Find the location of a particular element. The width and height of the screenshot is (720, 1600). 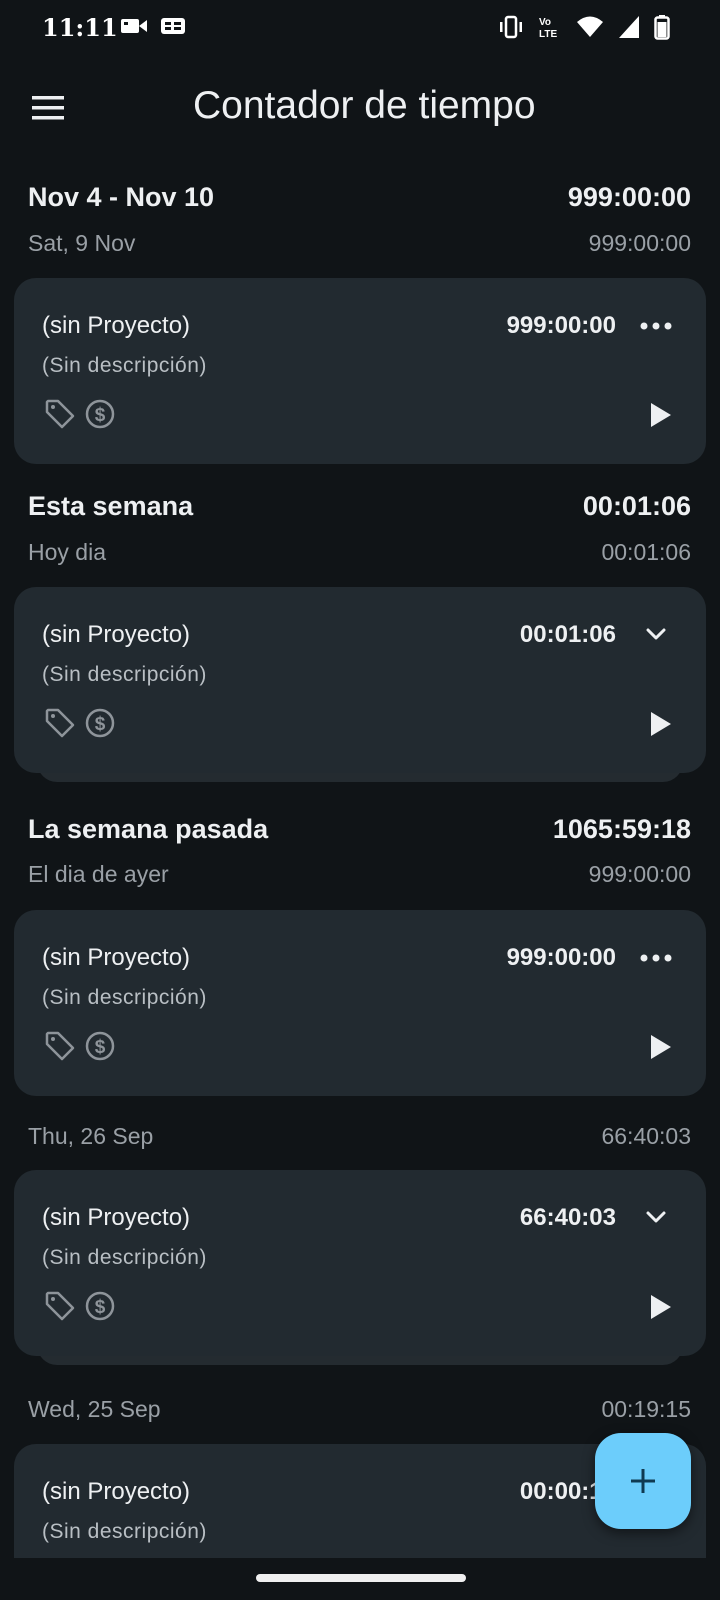

app-bar: Contador de tiempo is located at coordinates (360, 112).